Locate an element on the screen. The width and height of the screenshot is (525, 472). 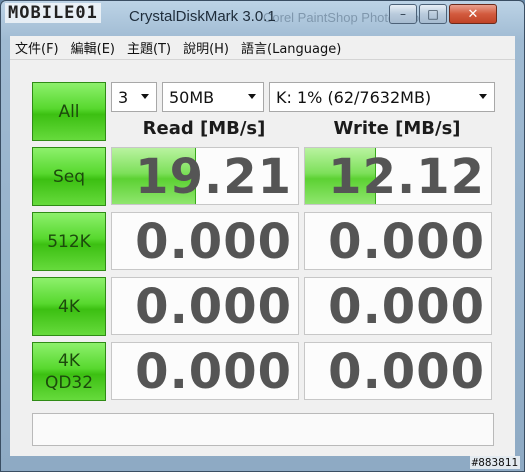
test-button-seq: Seq is located at coordinates (69, 176).